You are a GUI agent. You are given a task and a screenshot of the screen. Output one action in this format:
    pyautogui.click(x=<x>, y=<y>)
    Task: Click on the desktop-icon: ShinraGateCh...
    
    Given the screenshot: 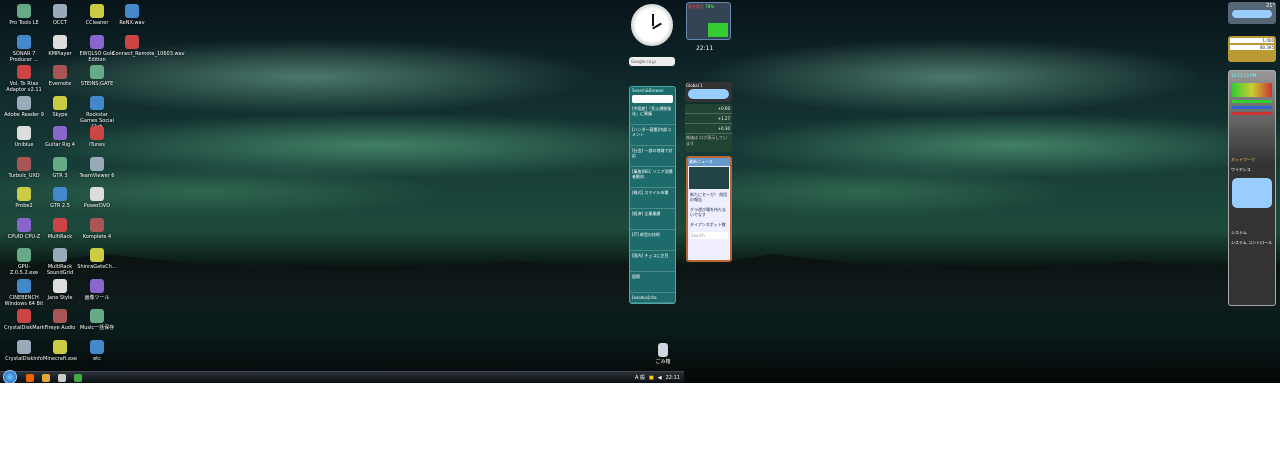 What is the action you would take?
    pyautogui.click(x=97, y=259)
    